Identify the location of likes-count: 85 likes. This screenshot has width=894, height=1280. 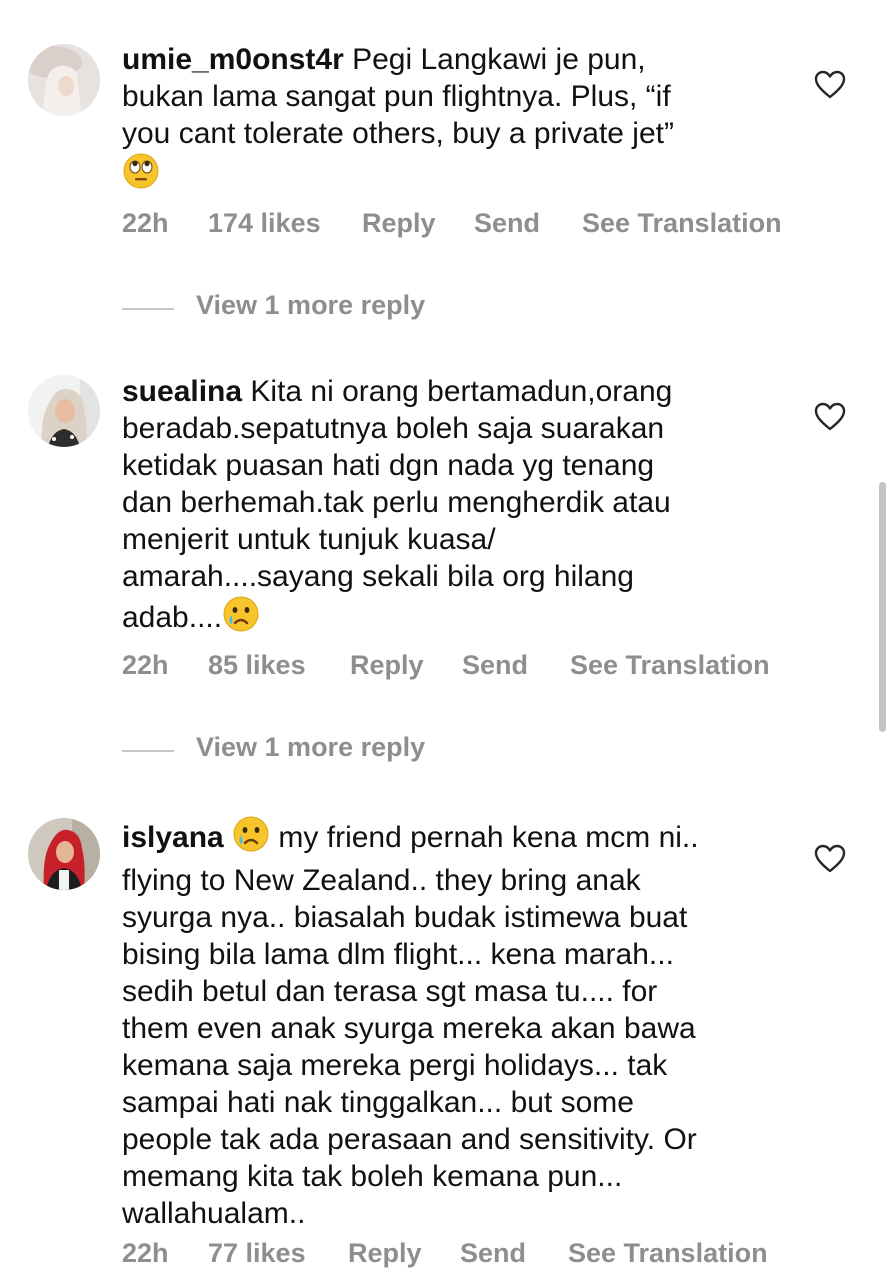
(257, 665).